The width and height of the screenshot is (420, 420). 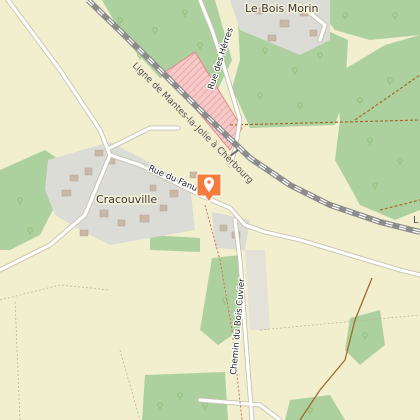 What do you see at coordinates (185, 396) in the screenshot?
I see `forest-south` at bounding box center [185, 396].